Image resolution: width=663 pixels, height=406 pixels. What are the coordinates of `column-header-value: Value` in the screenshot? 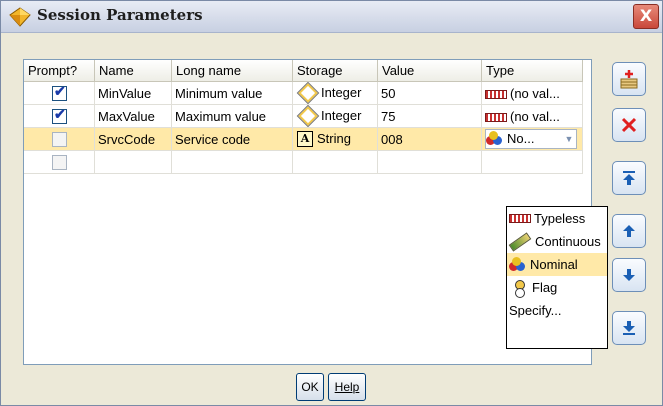 It's located at (429, 71).